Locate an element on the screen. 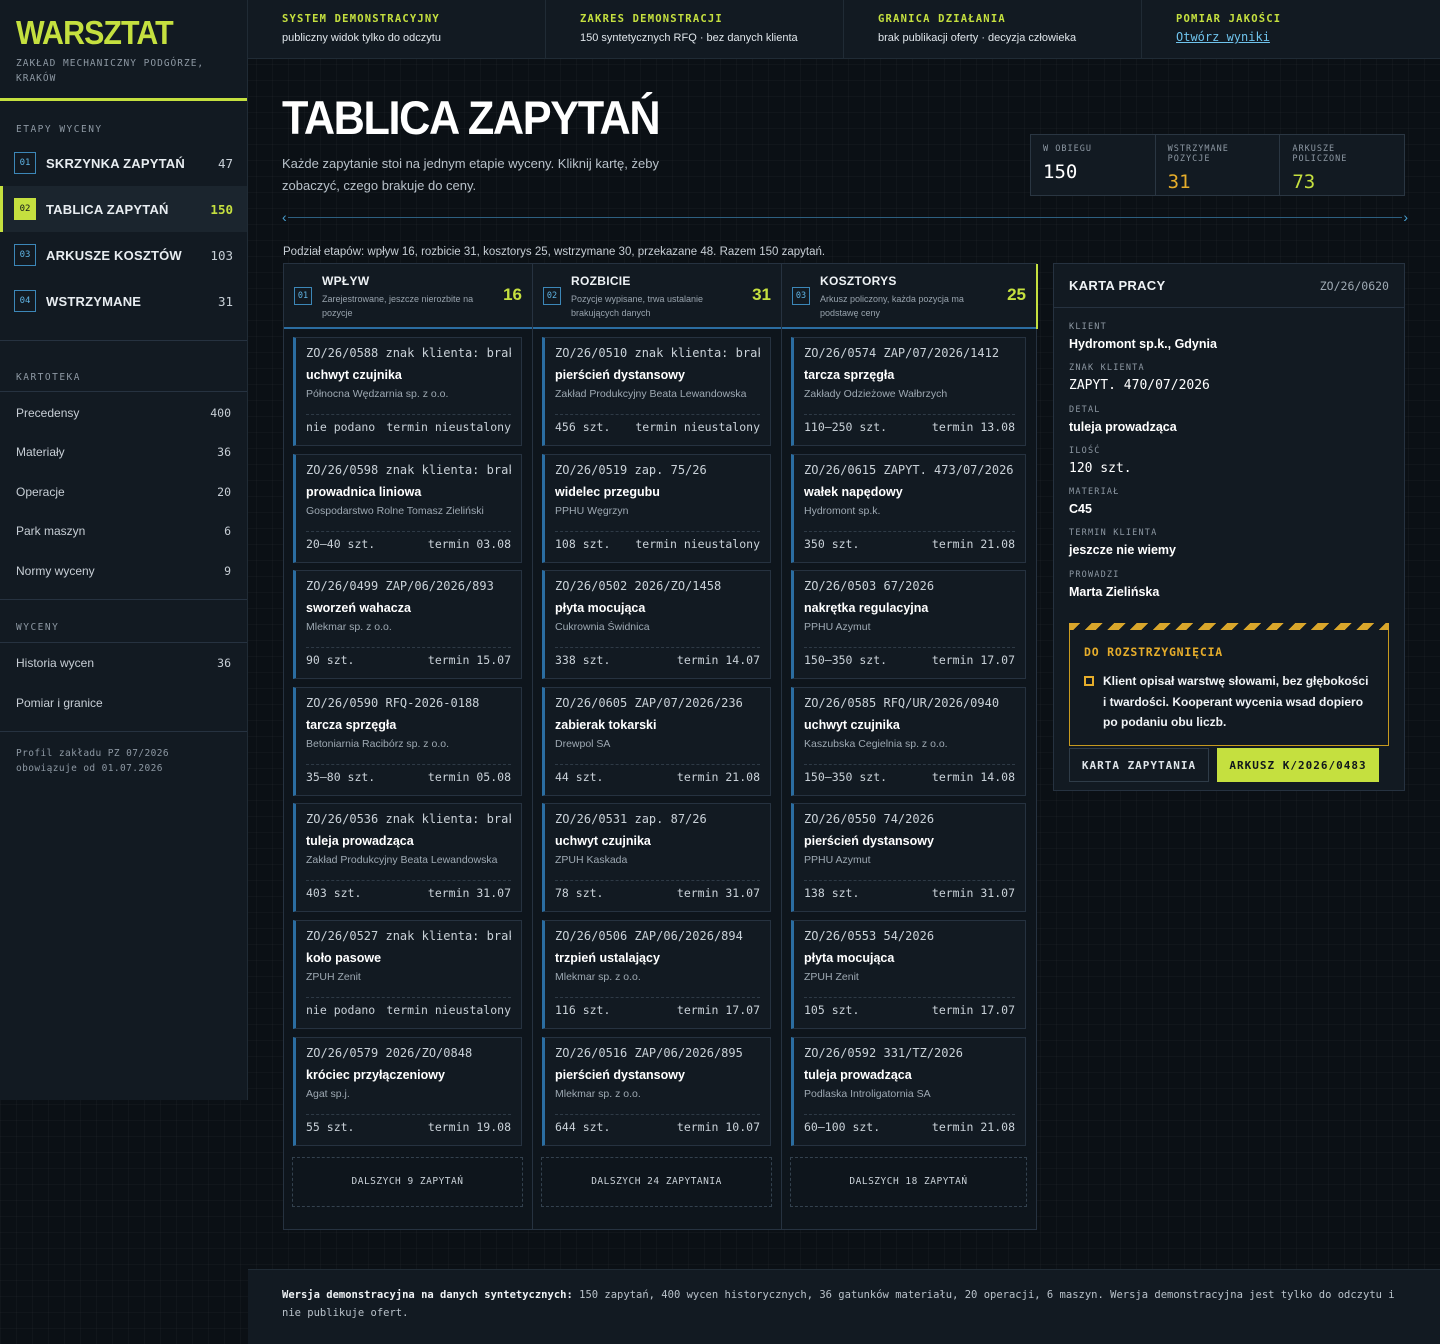 The width and height of the screenshot is (1440, 1344). checkbox-icon is located at coordinates (1089, 681).